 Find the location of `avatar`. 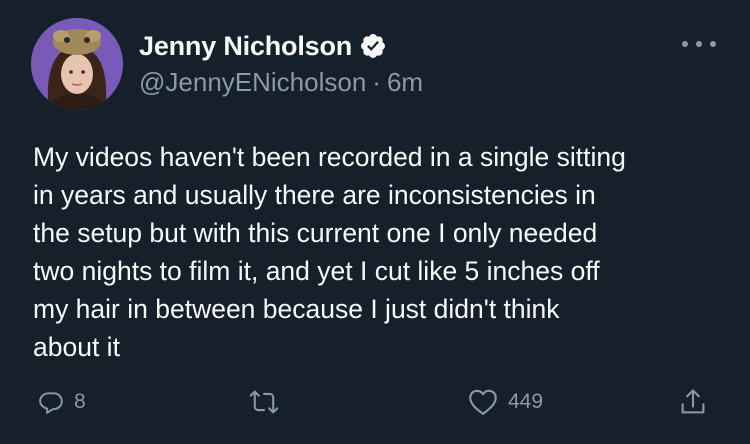

avatar is located at coordinates (77, 64).